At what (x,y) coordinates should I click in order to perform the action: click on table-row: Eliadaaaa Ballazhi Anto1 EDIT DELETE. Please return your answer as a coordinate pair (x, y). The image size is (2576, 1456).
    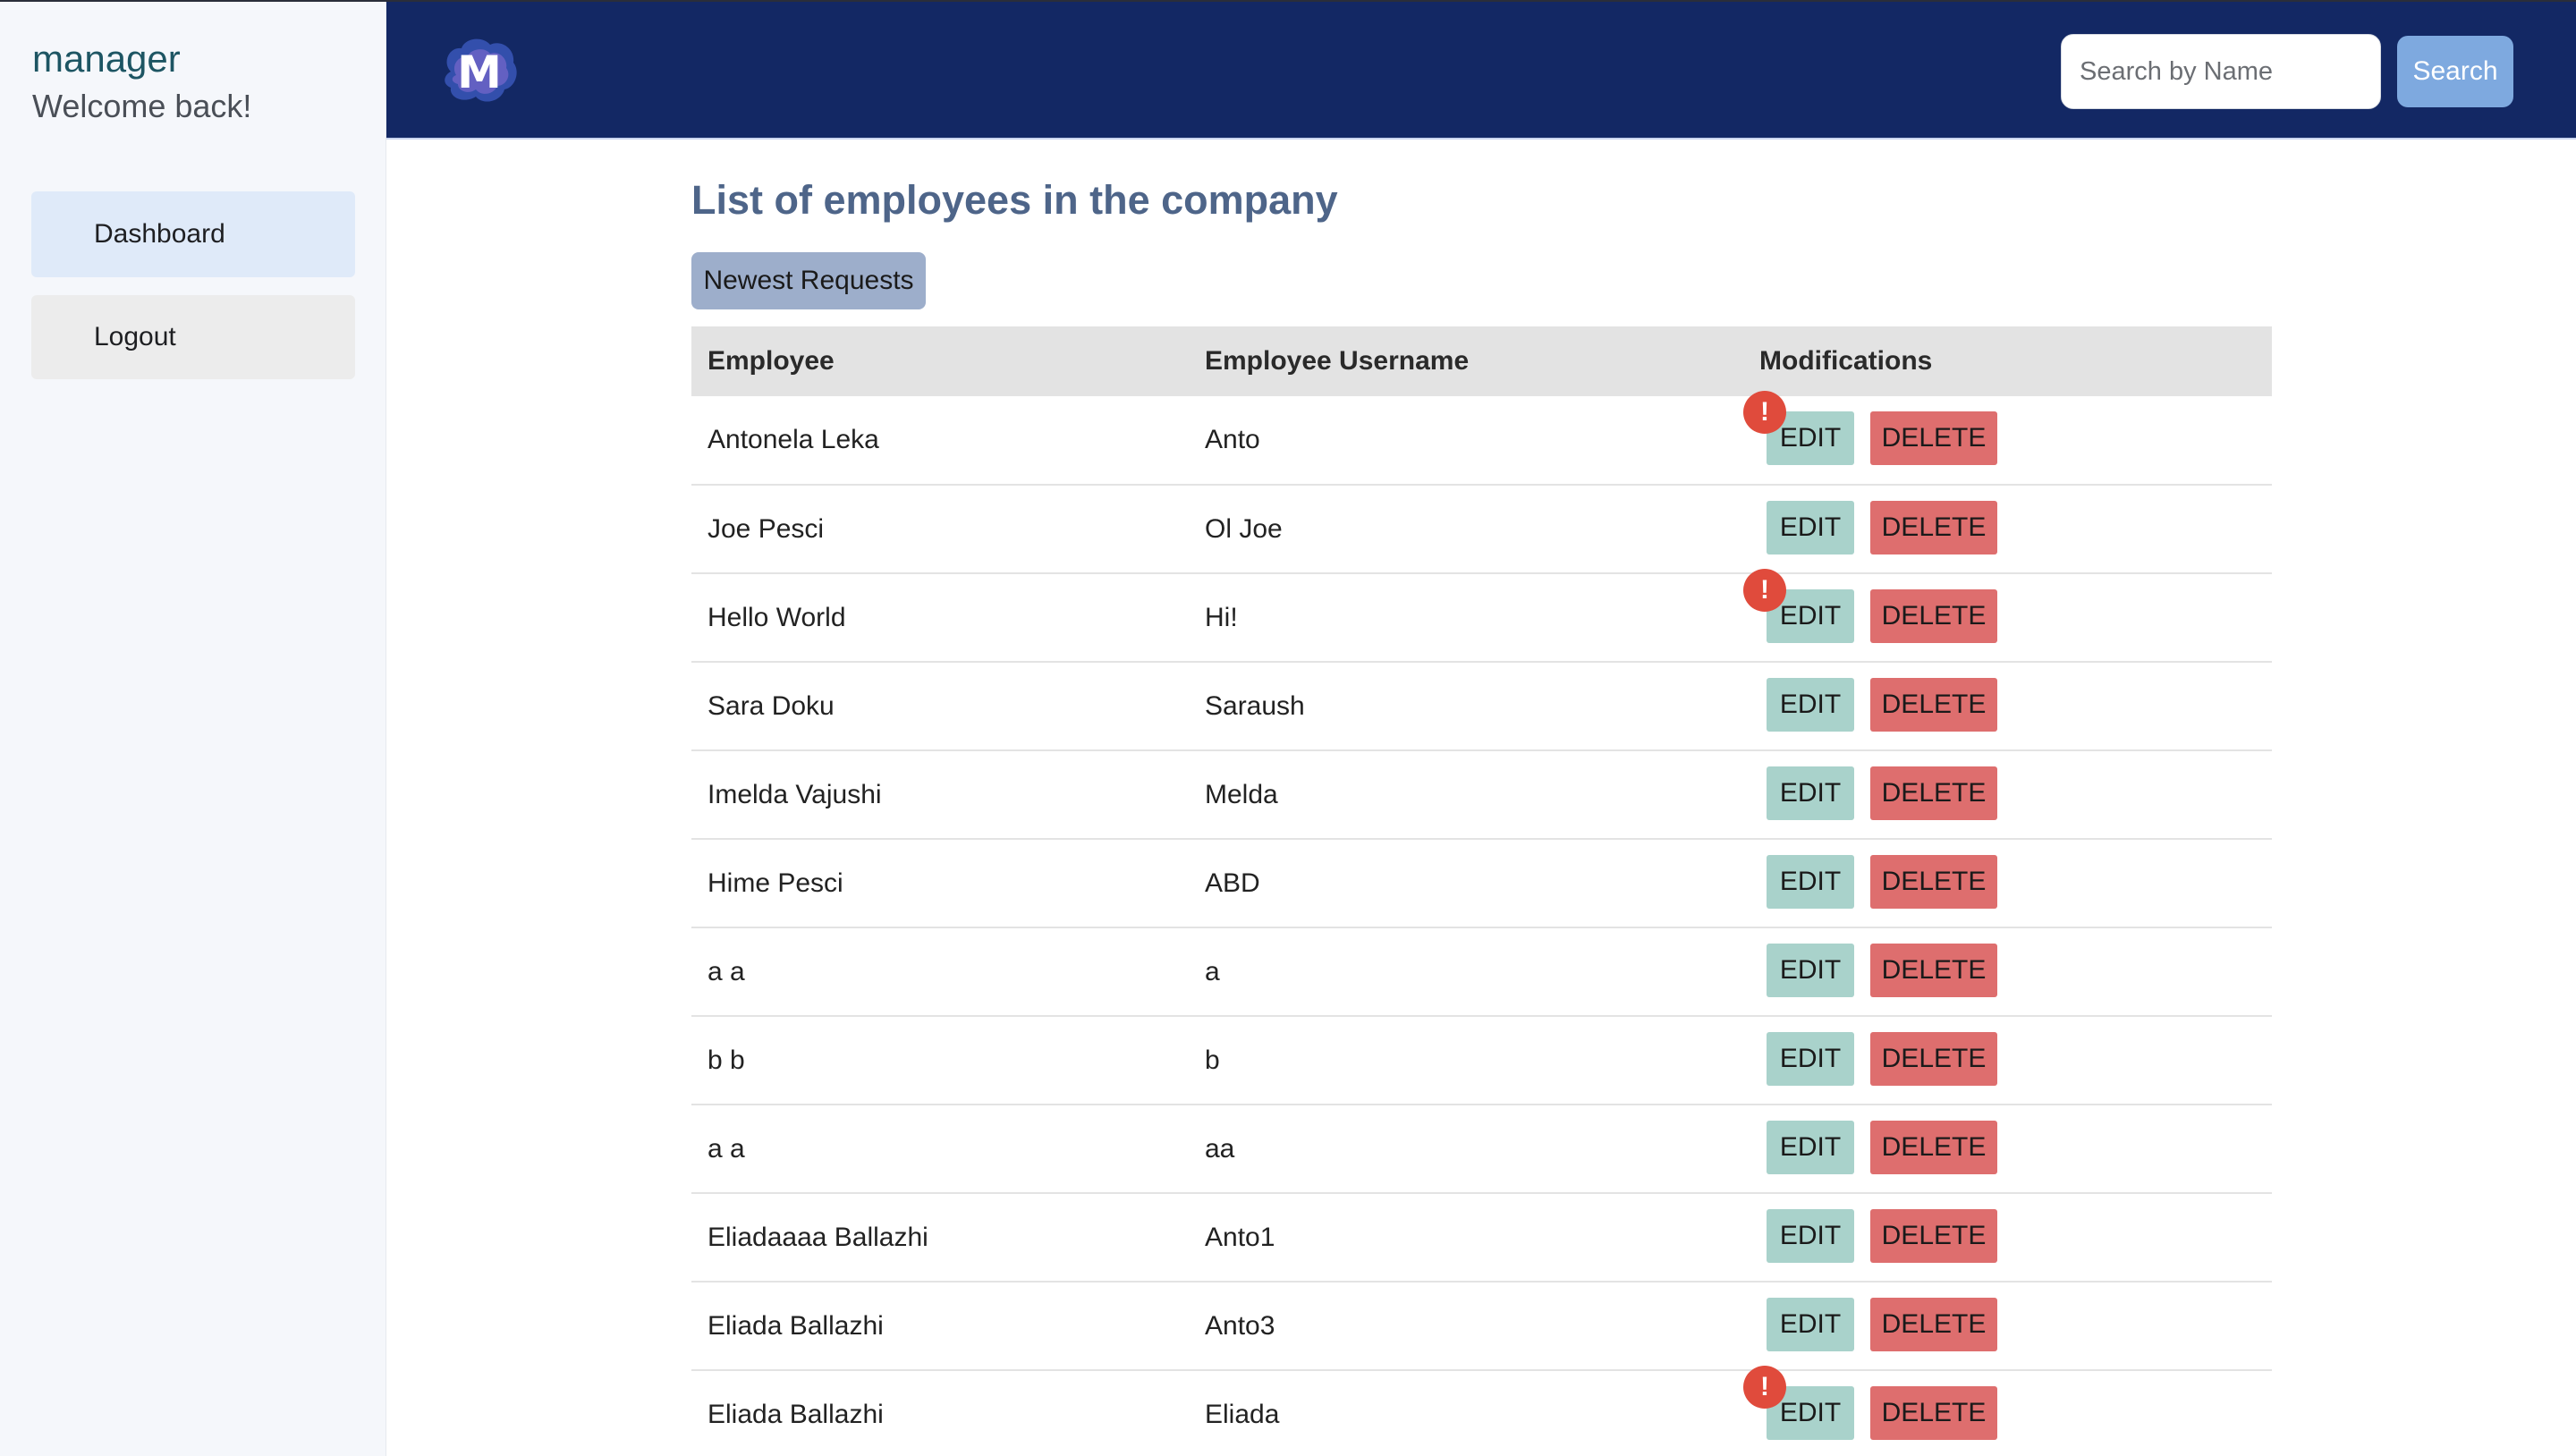
    Looking at the image, I should click on (1481, 1237).